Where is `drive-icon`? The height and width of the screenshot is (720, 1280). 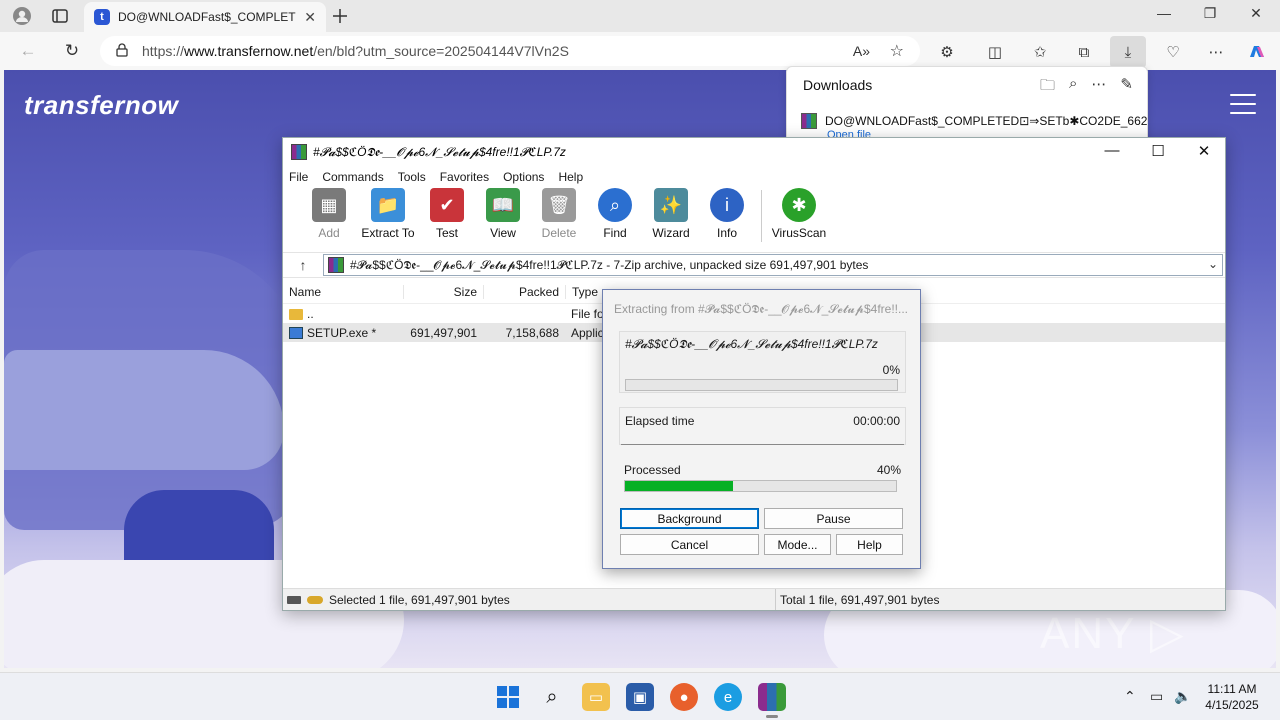 drive-icon is located at coordinates (294, 599).